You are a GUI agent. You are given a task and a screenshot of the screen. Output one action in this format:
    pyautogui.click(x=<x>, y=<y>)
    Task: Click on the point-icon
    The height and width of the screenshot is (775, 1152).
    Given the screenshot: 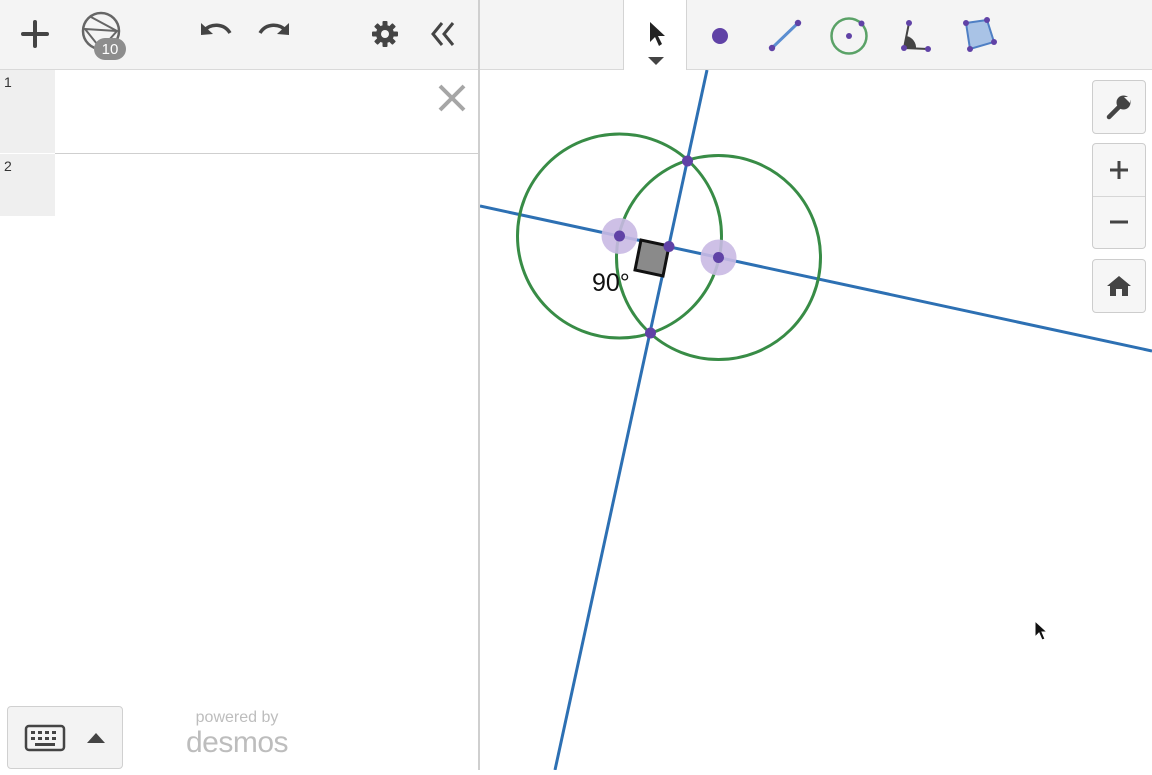 What is the action you would take?
    pyautogui.click(x=720, y=36)
    